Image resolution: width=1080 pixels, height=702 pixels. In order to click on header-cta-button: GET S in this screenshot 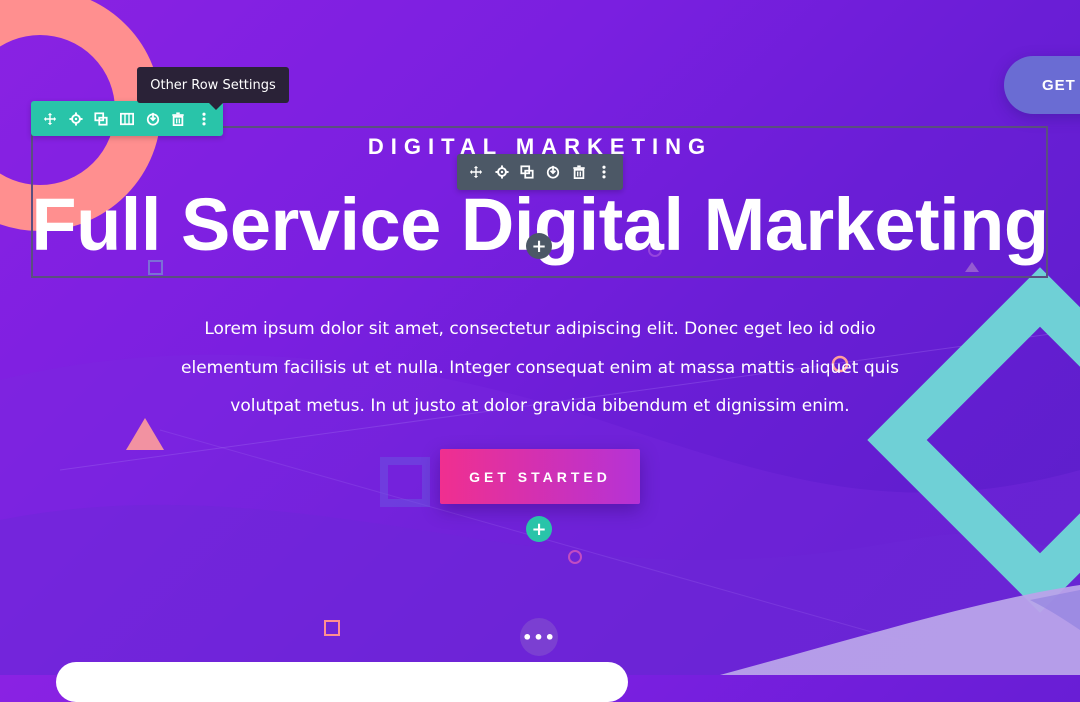, I will do `click(1042, 85)`.